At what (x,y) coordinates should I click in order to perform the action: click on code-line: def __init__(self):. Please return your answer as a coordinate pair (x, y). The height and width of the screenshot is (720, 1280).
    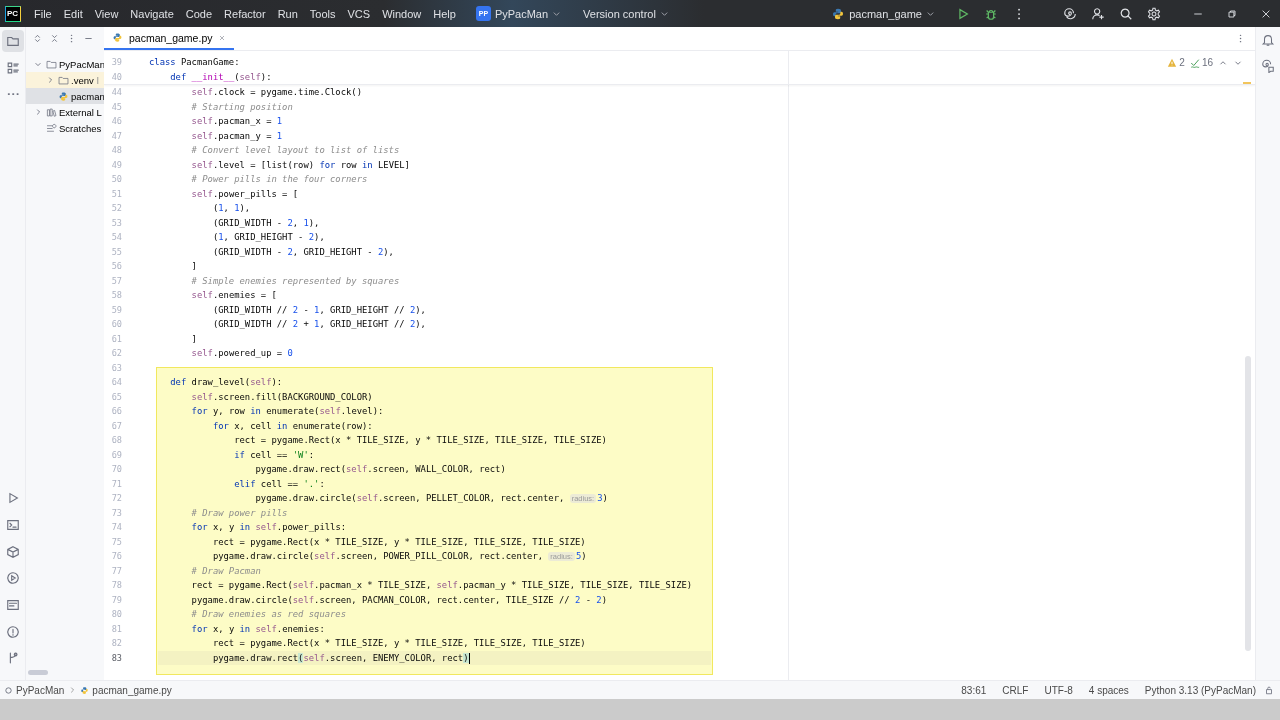
    Looking at the image, I should click on (220, 77).